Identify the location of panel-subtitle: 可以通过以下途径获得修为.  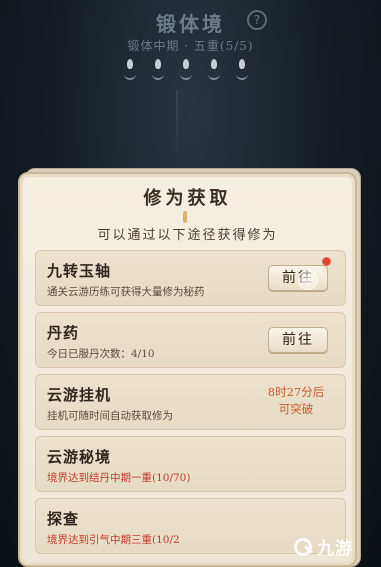
(187, 235).